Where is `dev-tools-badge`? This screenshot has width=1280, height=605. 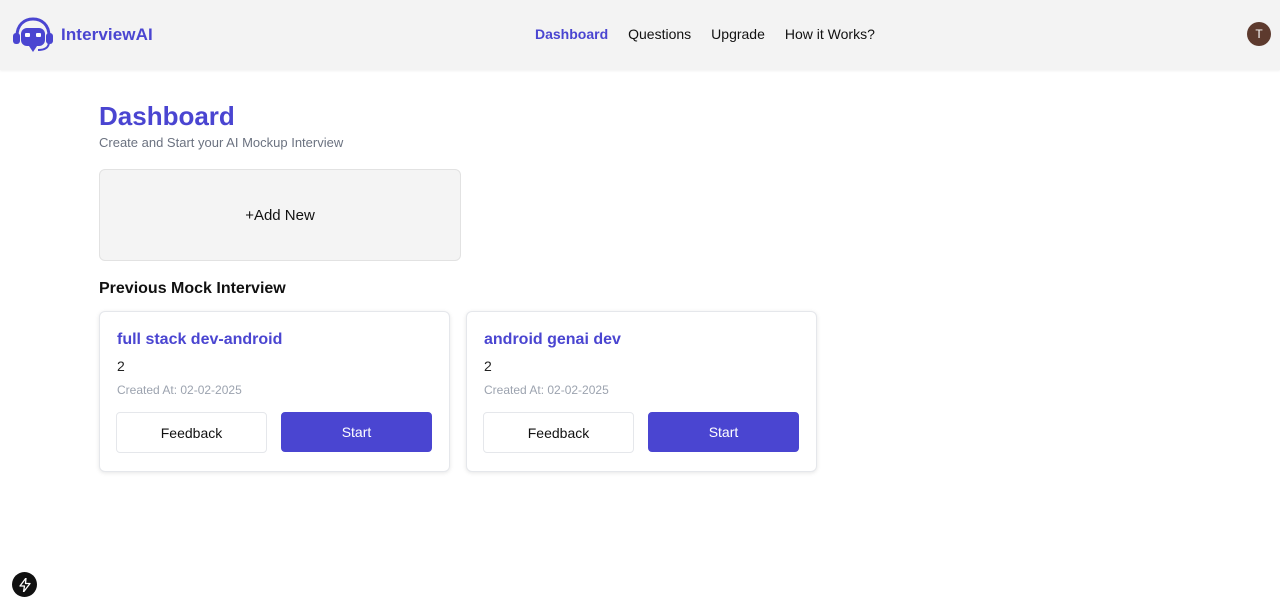
dev-tools-badge is located at coordinates (24, 584).